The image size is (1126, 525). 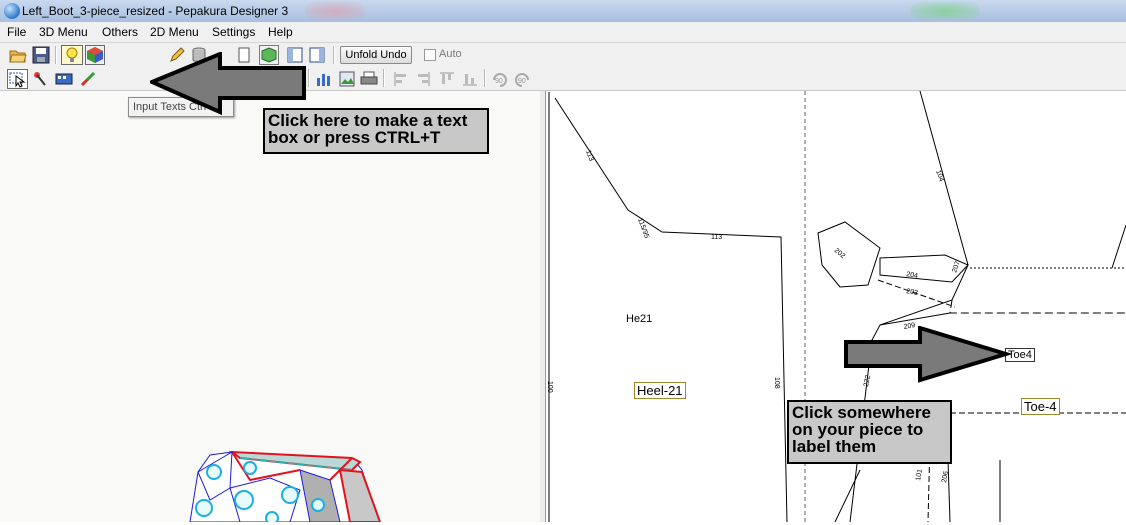 What do you see at coordinates (18, 55) in the screenshot?
I see `open-folder-icon` at bounding box center [18, 55].